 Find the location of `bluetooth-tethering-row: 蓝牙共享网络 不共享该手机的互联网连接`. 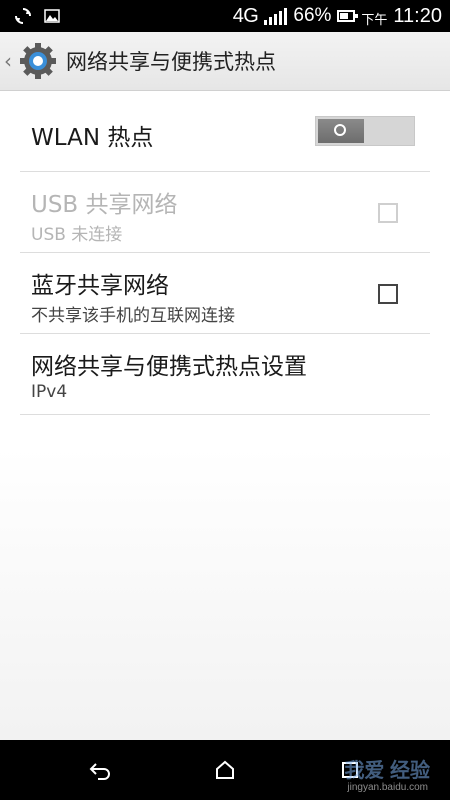

bluetooth-tethering-row: 蓝牙共享网络 不共享该手机的互联网连接 is located at coordinates (225, 293).